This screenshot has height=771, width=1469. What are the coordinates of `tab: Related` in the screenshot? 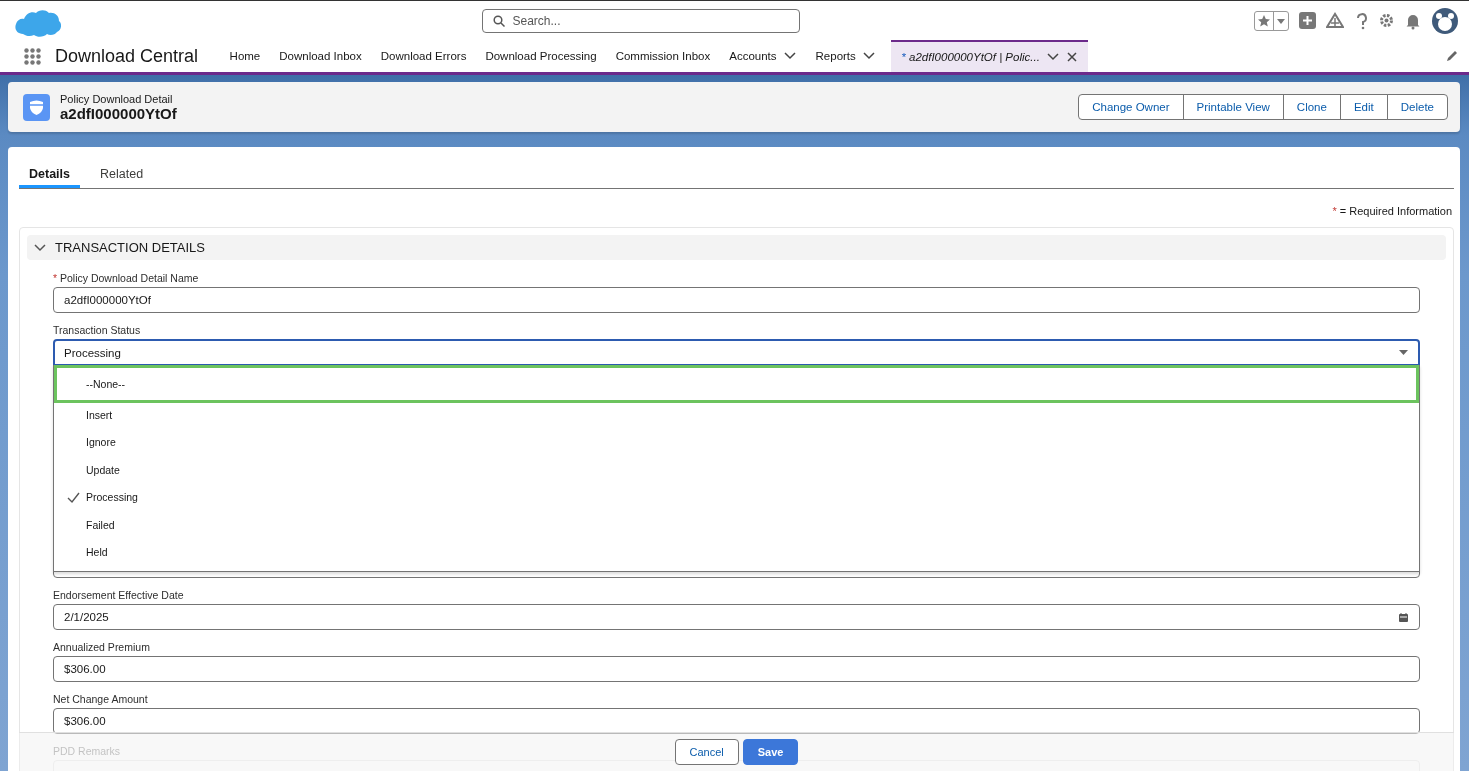 It's located at (122, 173).